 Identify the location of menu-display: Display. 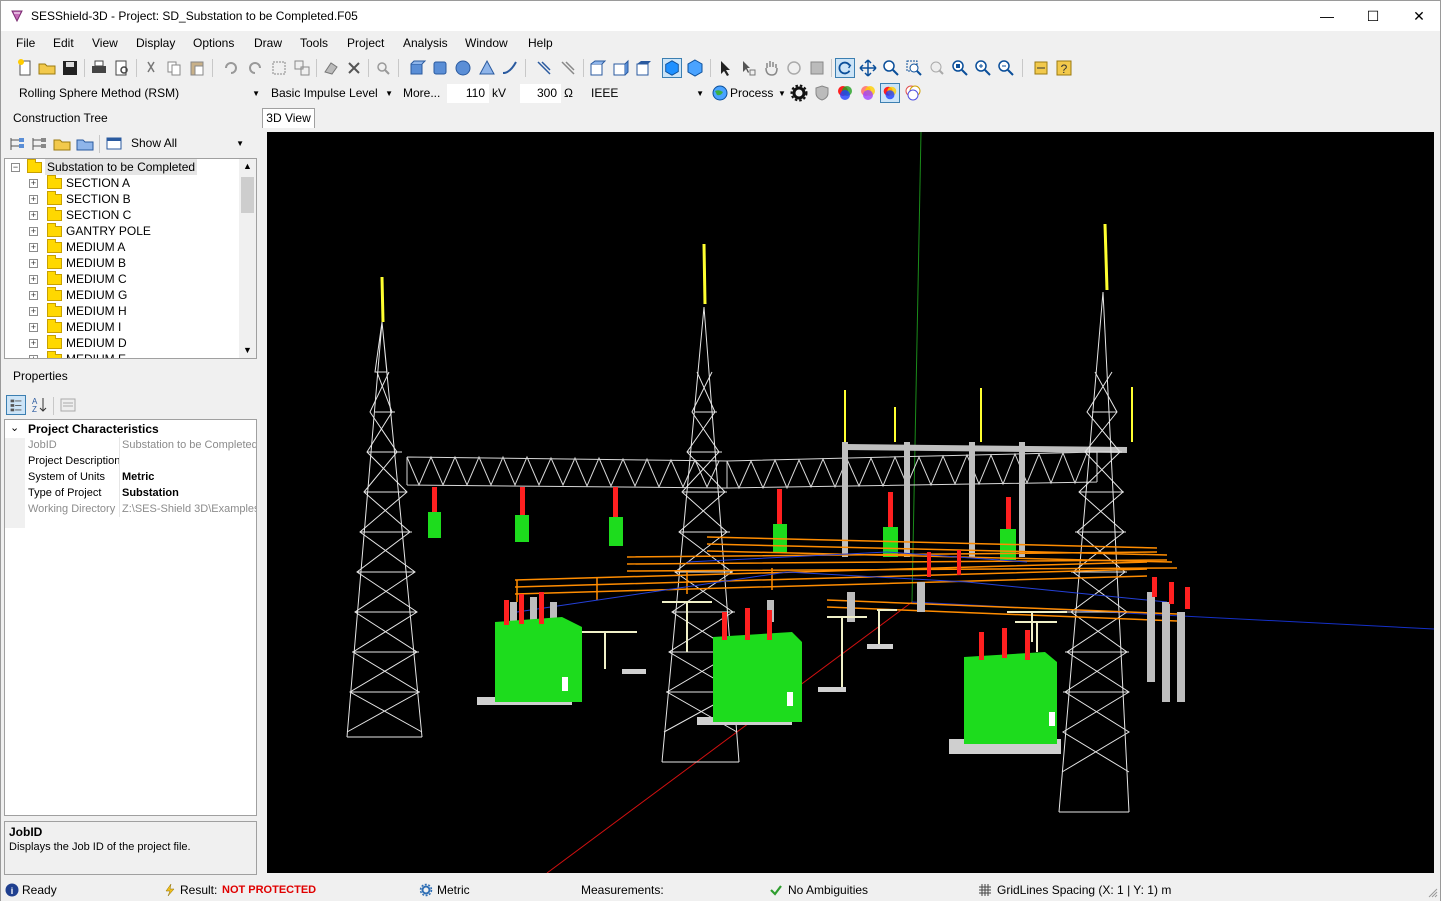
(155, 43).